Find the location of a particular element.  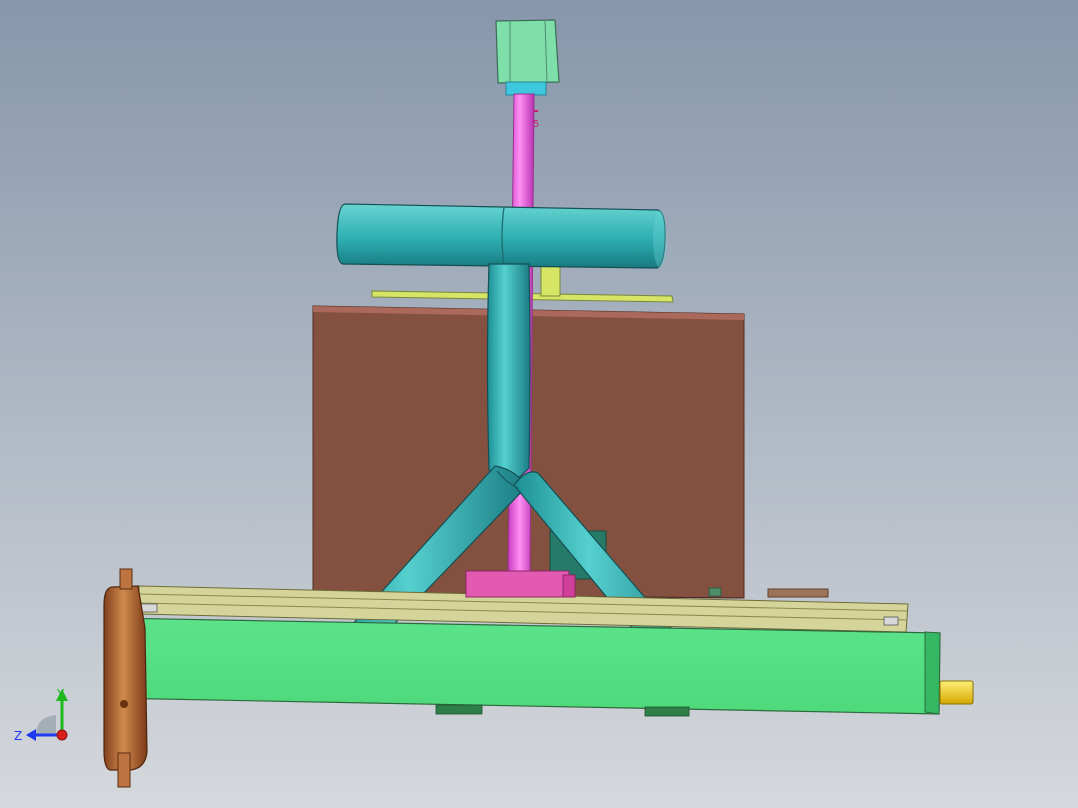

gold-end-shaft is located at coordinates (956, 692).